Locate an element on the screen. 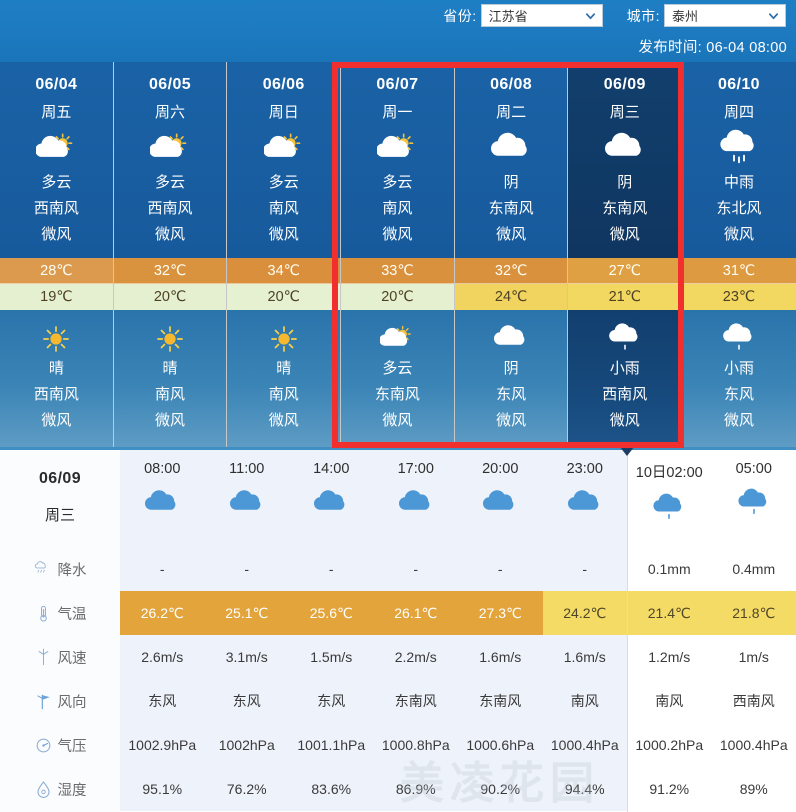 This screenshot has height=812, width=796. hourly-value-cell: 1.6m/s is located at coordinates (500, 657).